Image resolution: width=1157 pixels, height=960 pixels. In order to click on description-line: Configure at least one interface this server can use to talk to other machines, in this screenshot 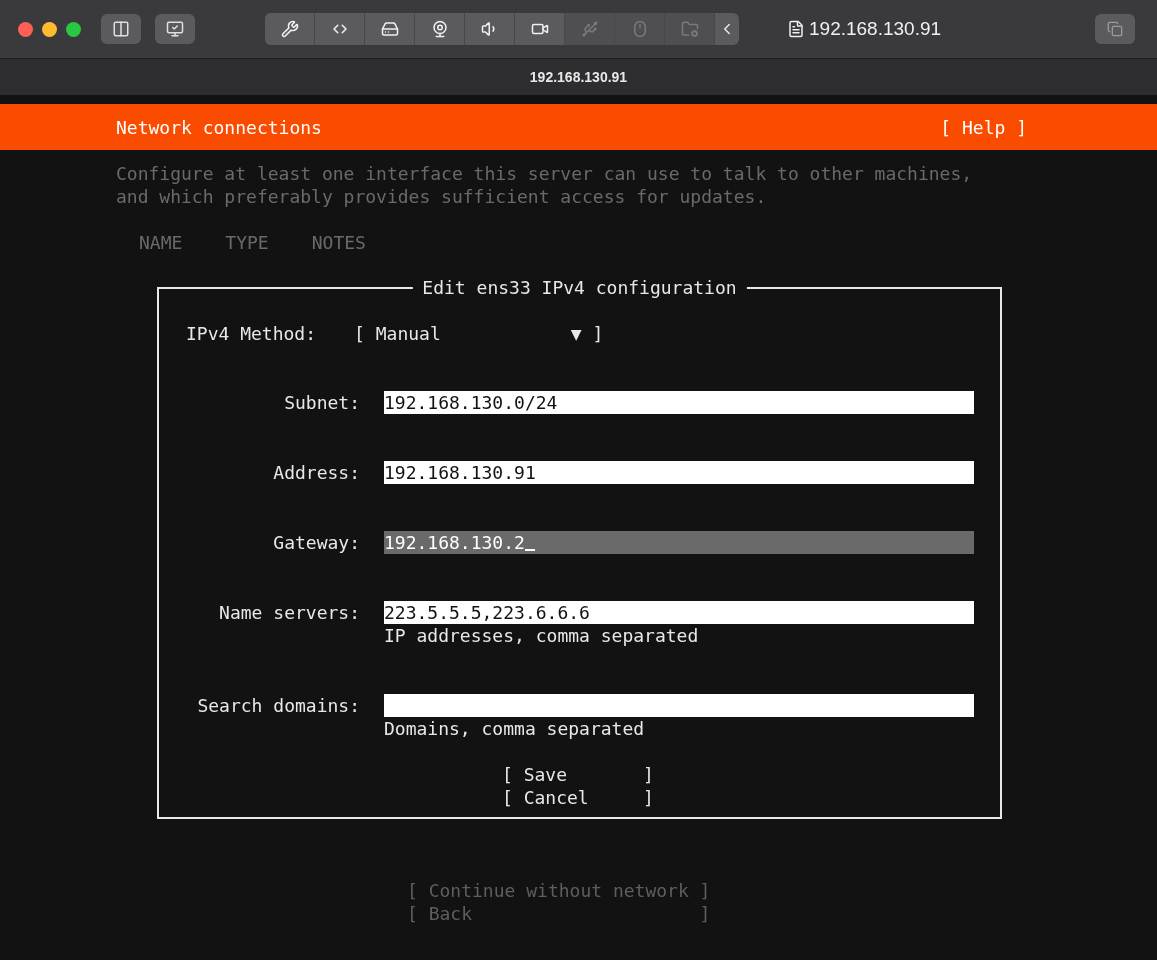, I will do `click(545, 173)`.